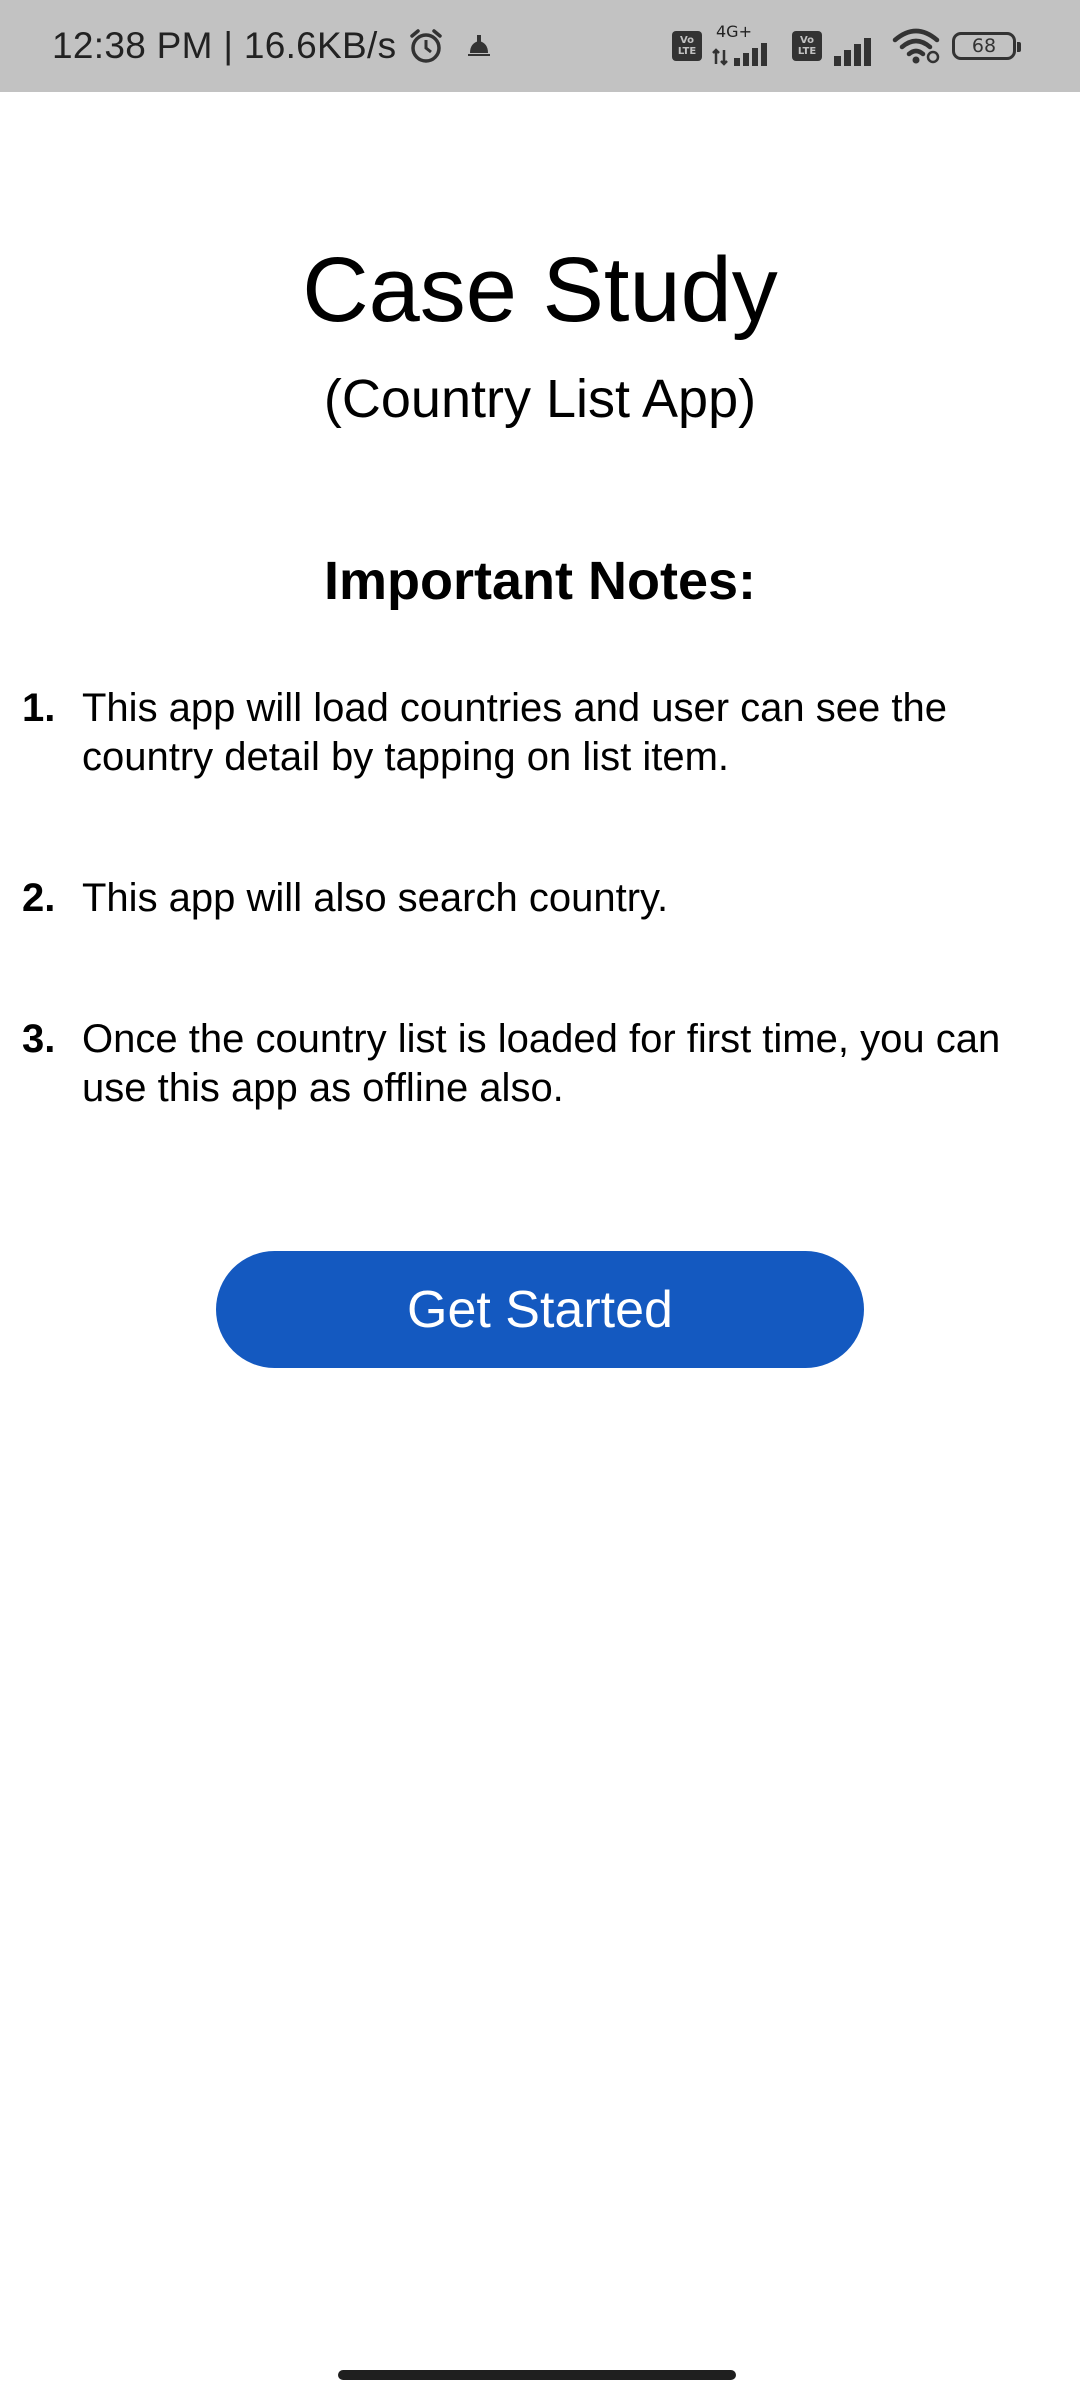  What do you see at coordinates (479, 46) in the screenshot?
I see `notification-icon` at bounding box center [479, 46].